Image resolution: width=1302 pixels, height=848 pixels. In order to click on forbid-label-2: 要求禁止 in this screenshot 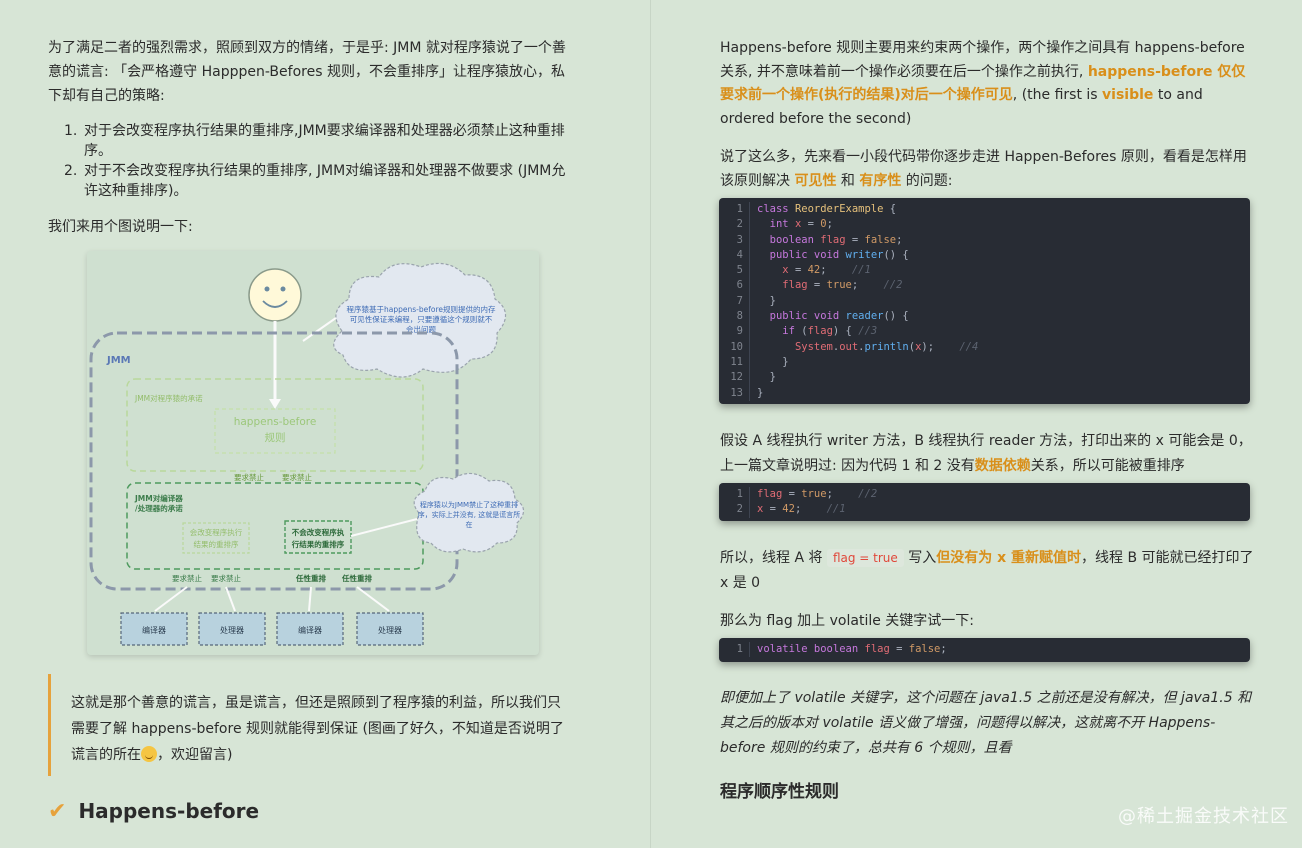, I will do `click(297, 477)`.